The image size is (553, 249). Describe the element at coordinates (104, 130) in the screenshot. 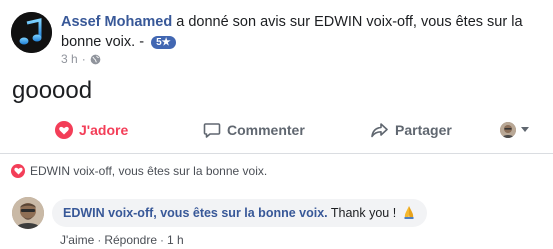

I see `love-label: J'adore` at that location.